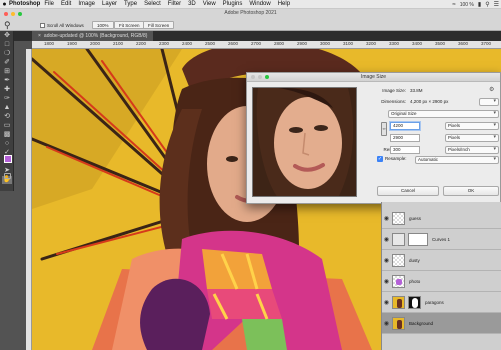  What do you see at coordinates (233, 43) in the screenshot?
I see `ruler-tick-label: 2600` at bounding box center [233, 43].